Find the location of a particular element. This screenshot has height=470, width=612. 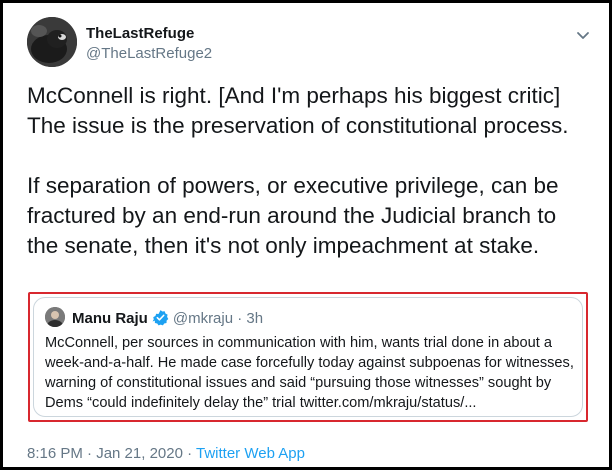

quoted-tweet-time: 3h is located at coordinates (255, 318).